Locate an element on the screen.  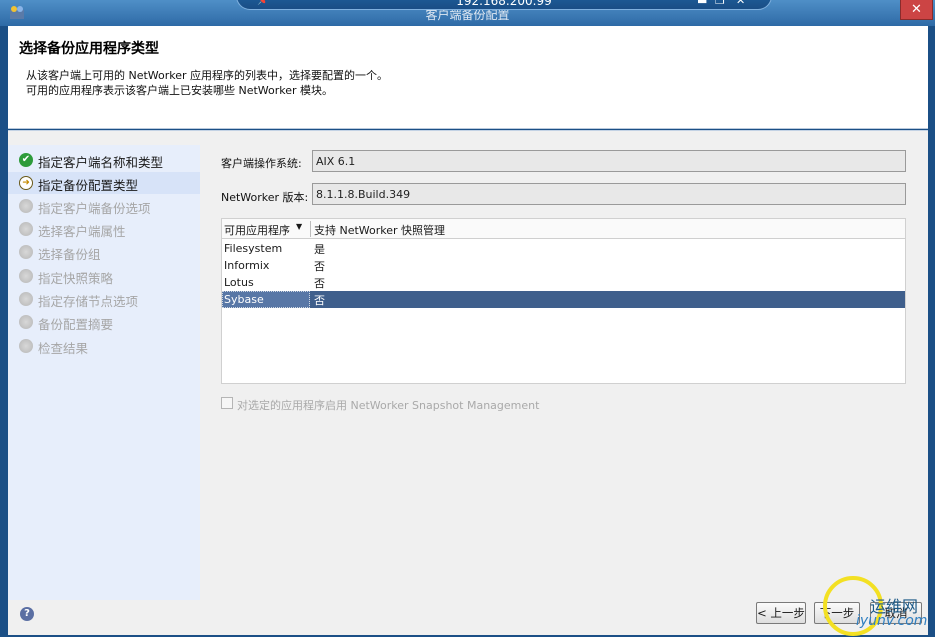
cell-application: Informix is located at coordinates (247, 265).